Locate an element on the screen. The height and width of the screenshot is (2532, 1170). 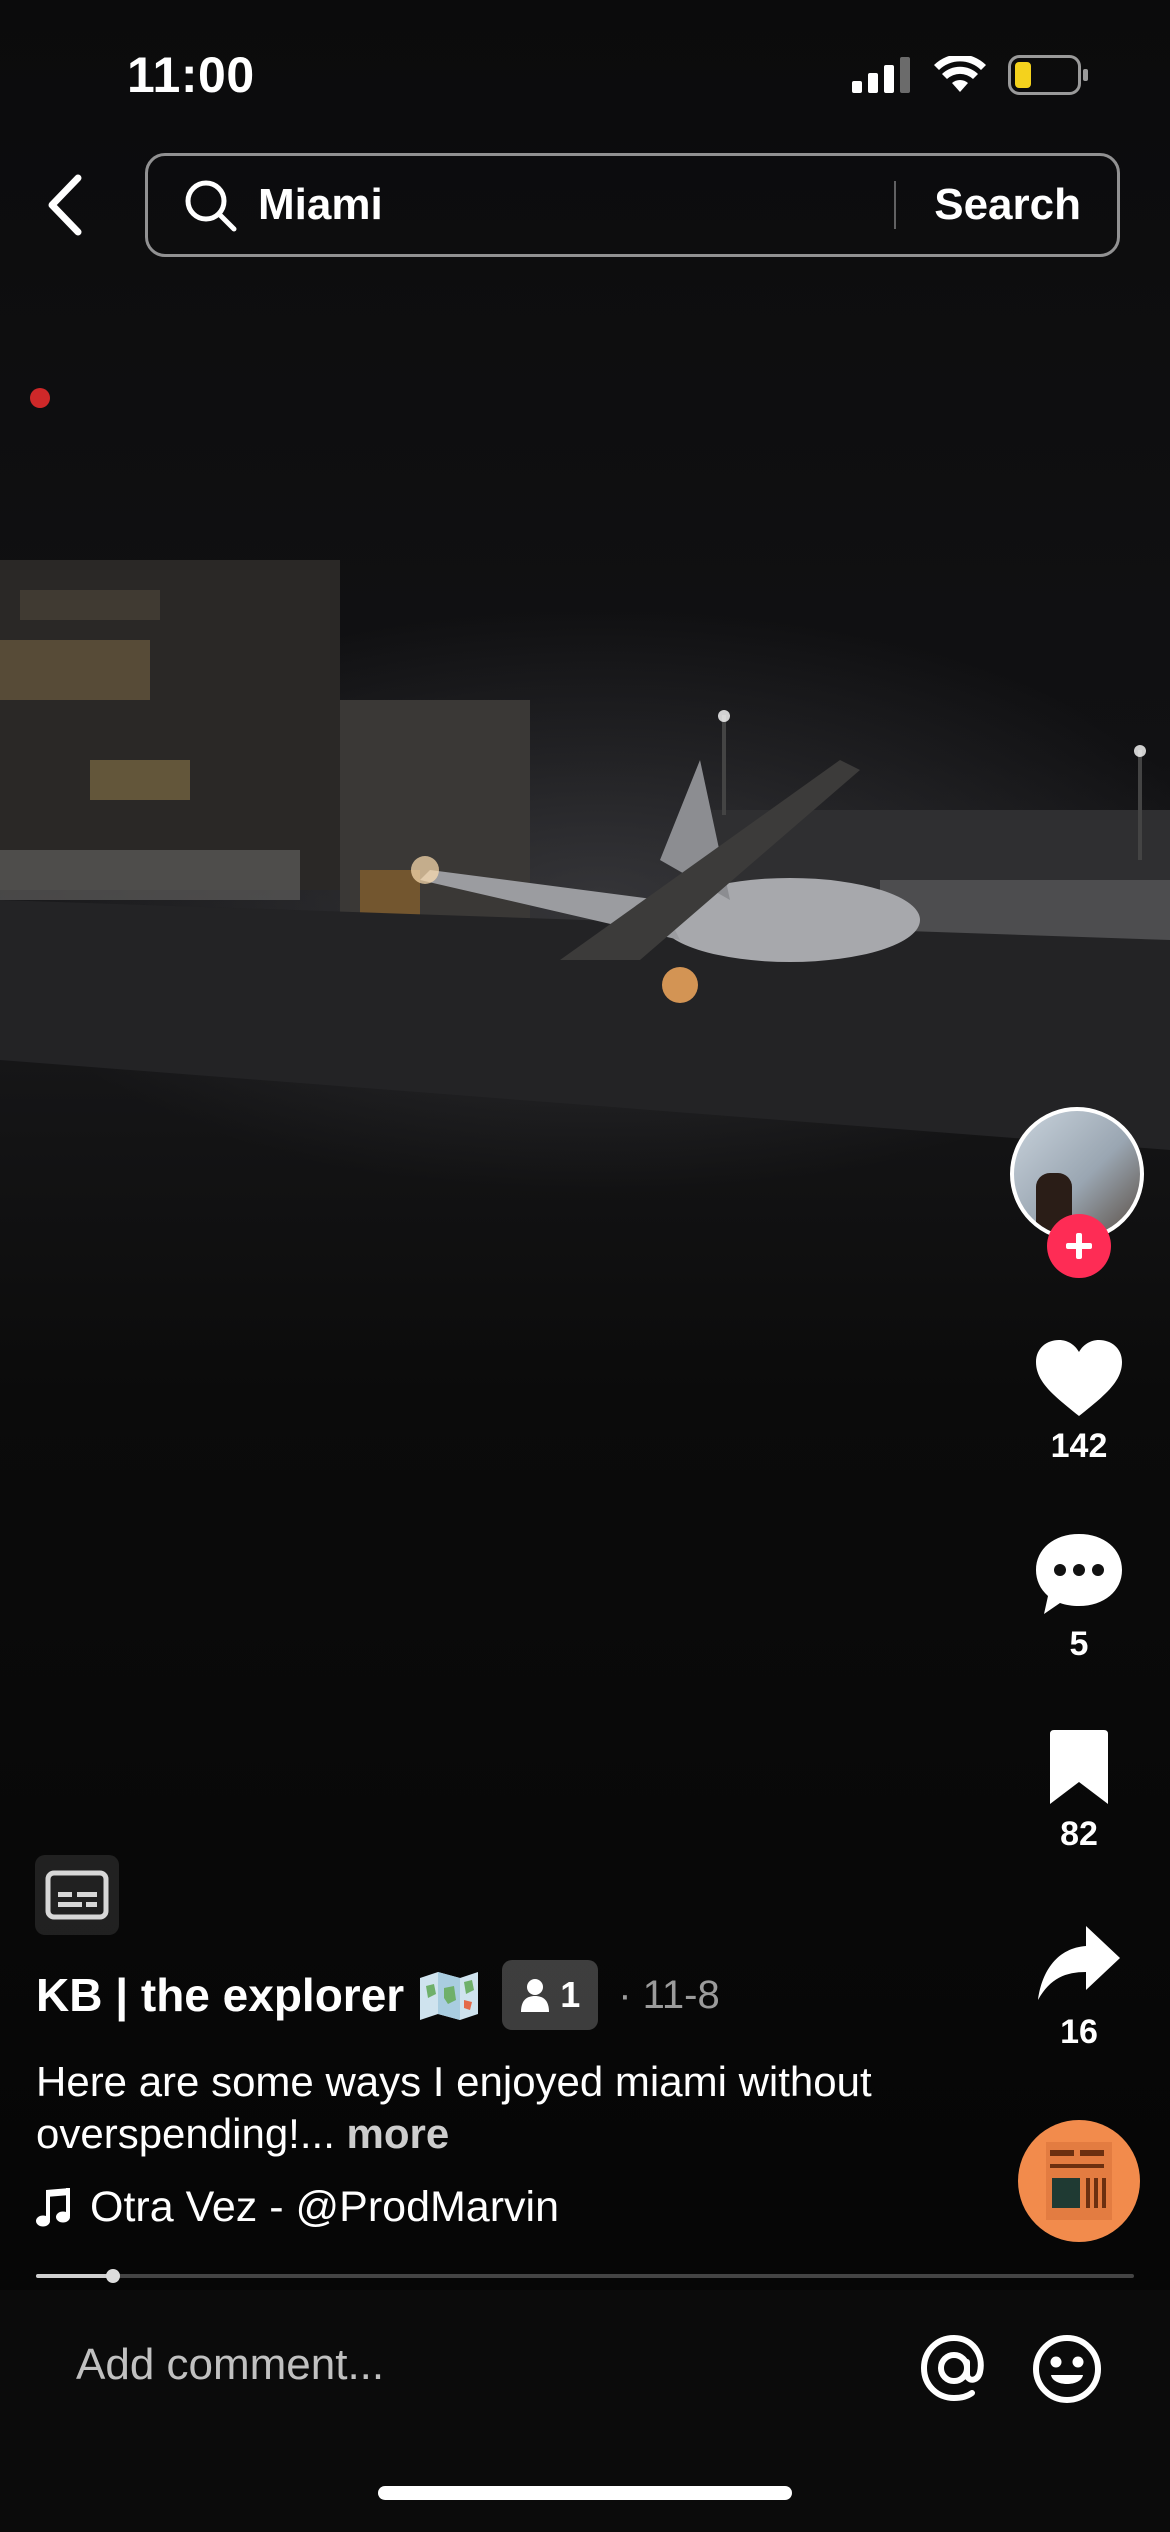
back-chevron-icon is located at coordinates (65, 205).